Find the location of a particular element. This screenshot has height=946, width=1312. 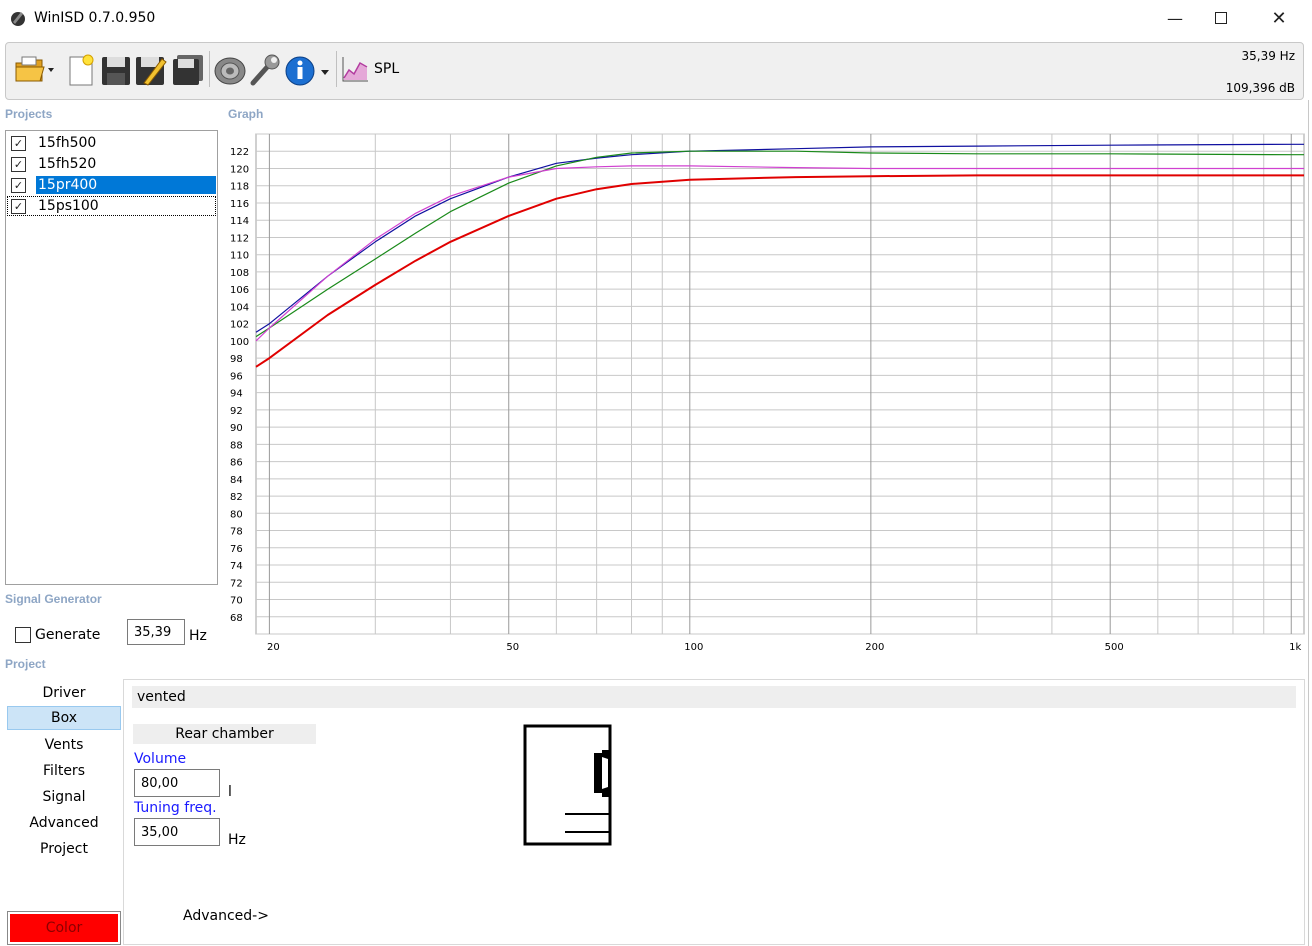

y-tick-label: 116 is located at coordinates (239, 204).